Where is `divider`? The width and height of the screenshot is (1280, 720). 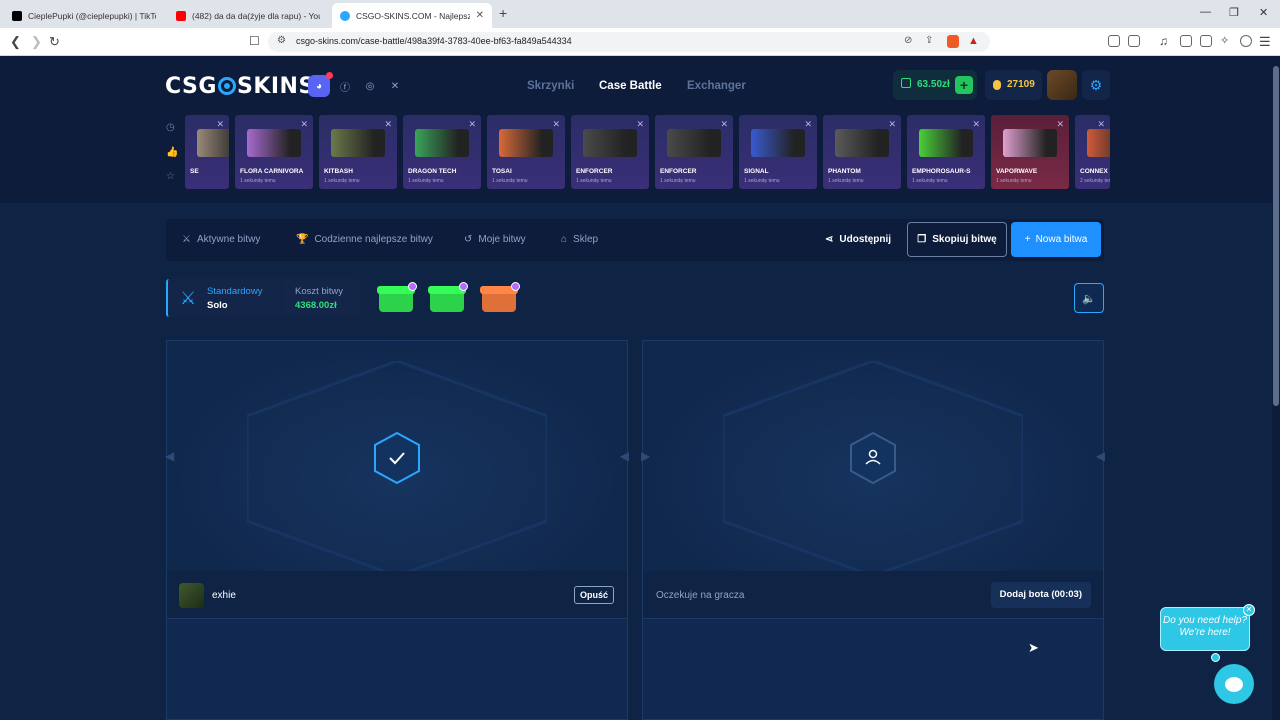 divider is located at coordinates (281, 298).